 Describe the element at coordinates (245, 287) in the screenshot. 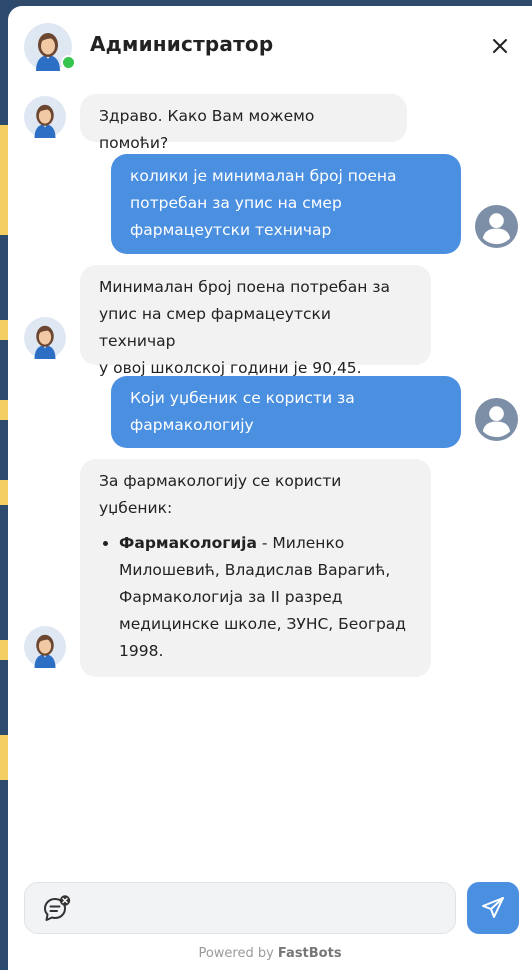

I see `message-line: Минималан број поена потребан за` at that location.